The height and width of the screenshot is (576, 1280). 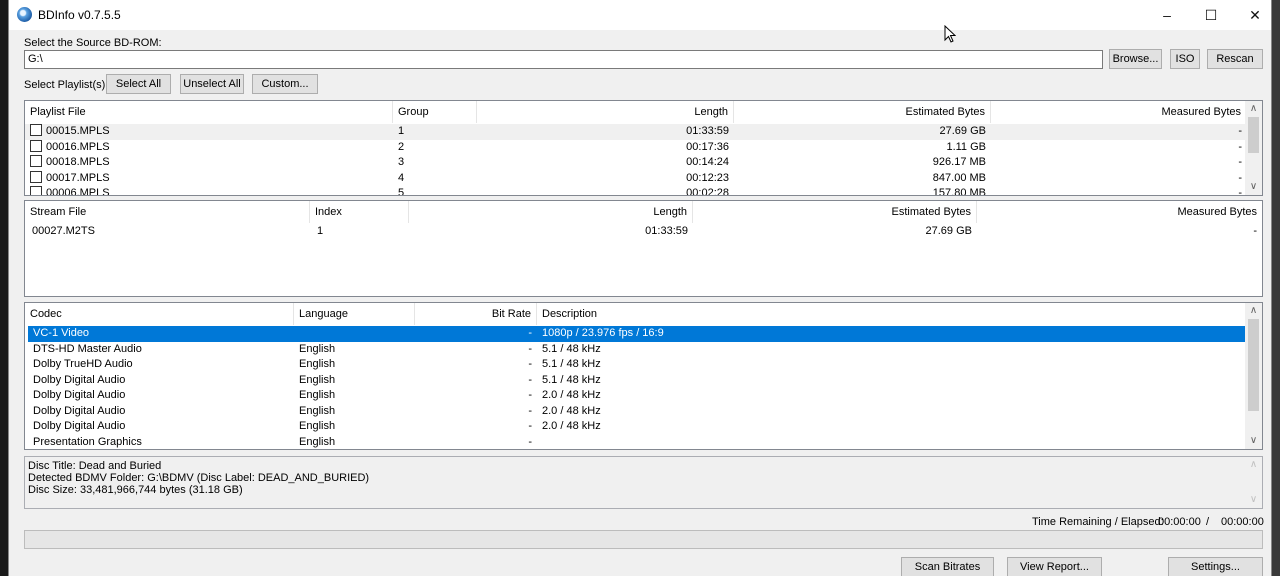 I want to click on playlist-header-file: Playlist File, so click(x=209, y=112).